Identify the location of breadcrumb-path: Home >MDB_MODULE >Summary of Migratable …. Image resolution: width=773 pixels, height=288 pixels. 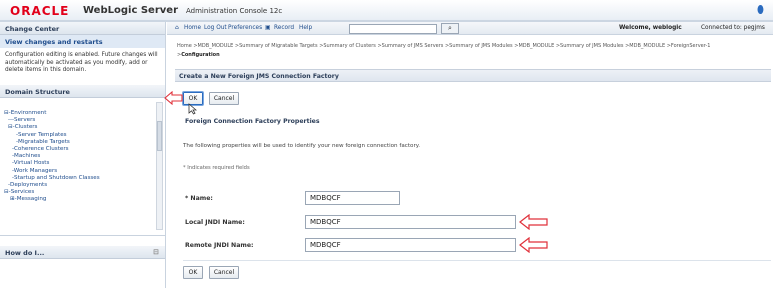
(443, 50).